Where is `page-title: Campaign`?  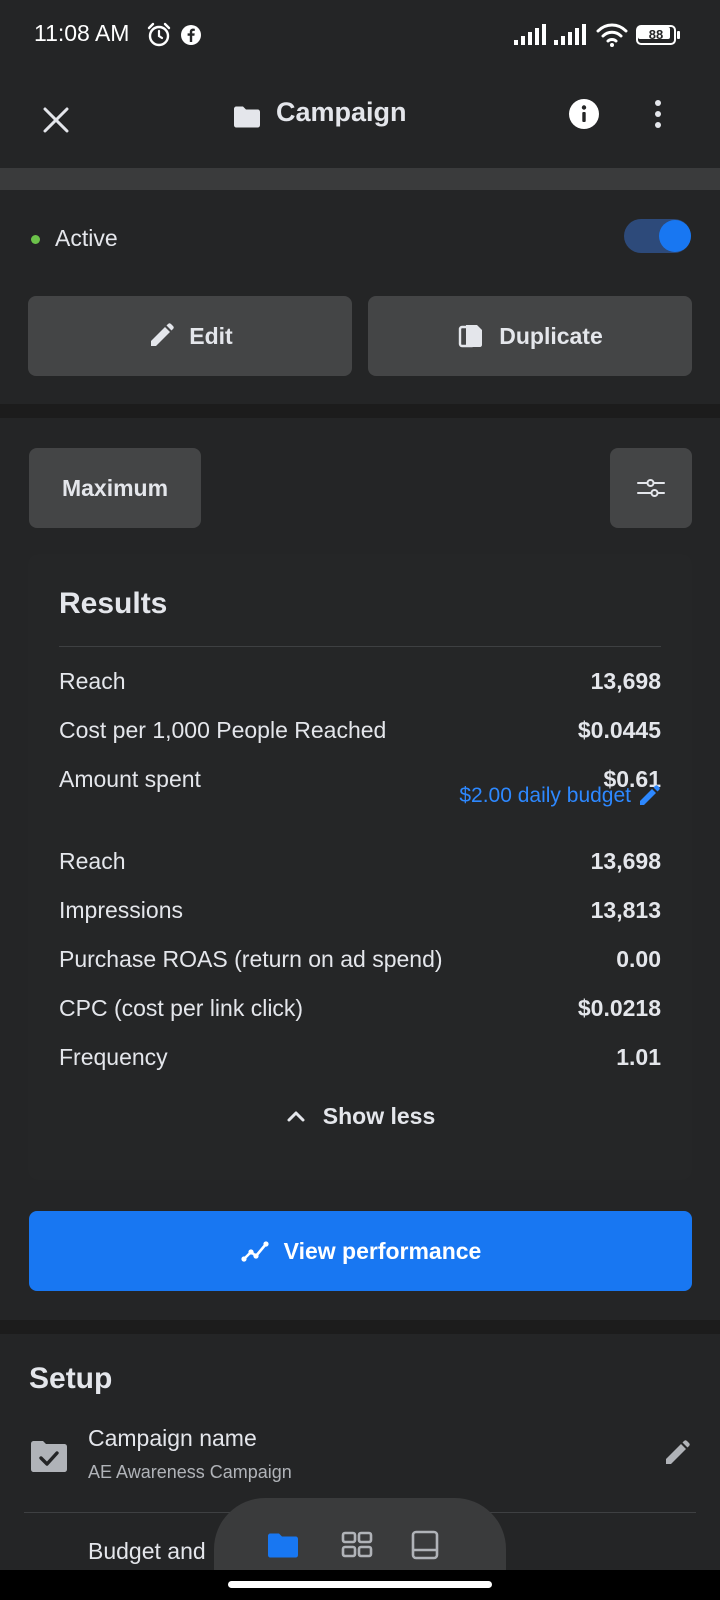
page-title: Campaign is located at coordinates (341, 112).